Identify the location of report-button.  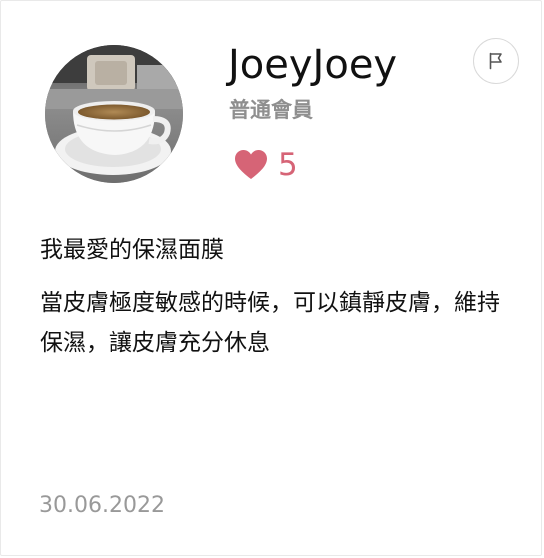
(496, 61).